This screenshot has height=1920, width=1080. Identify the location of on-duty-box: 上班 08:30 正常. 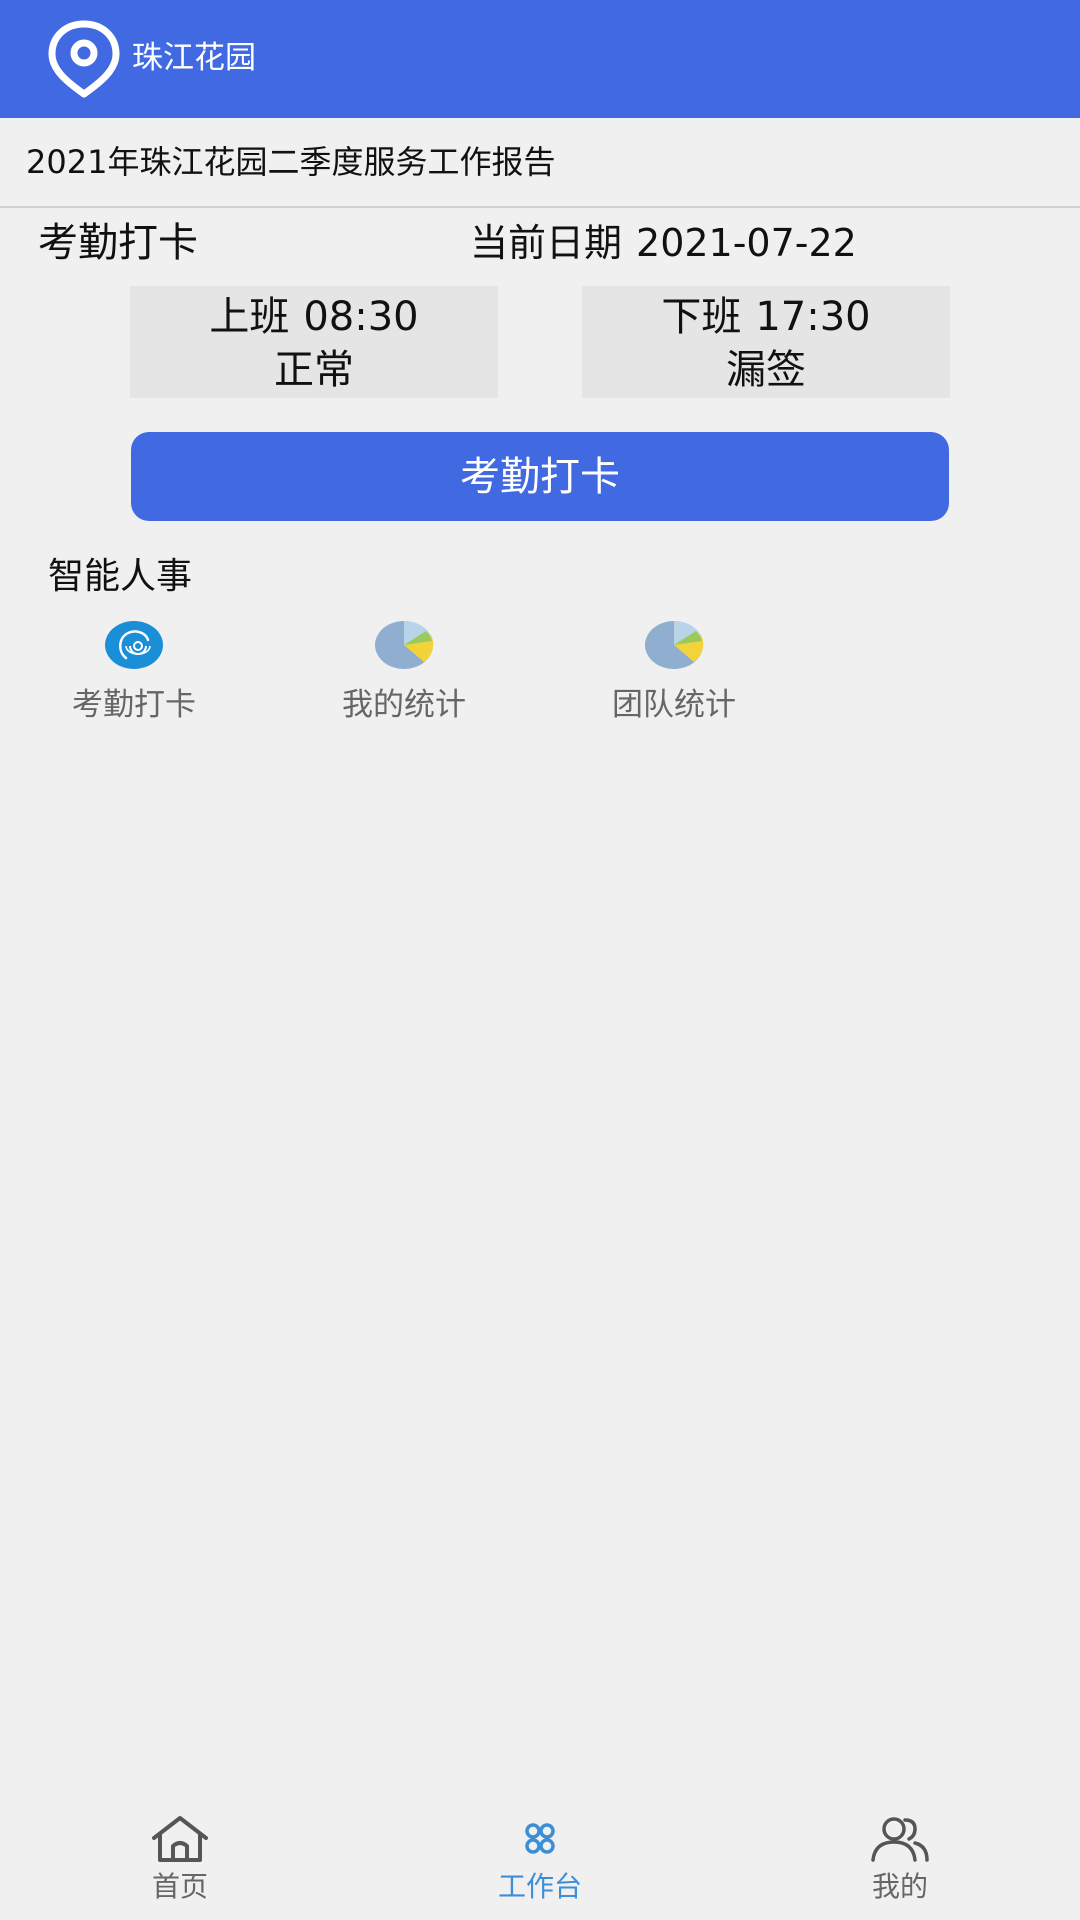
(314, 342).